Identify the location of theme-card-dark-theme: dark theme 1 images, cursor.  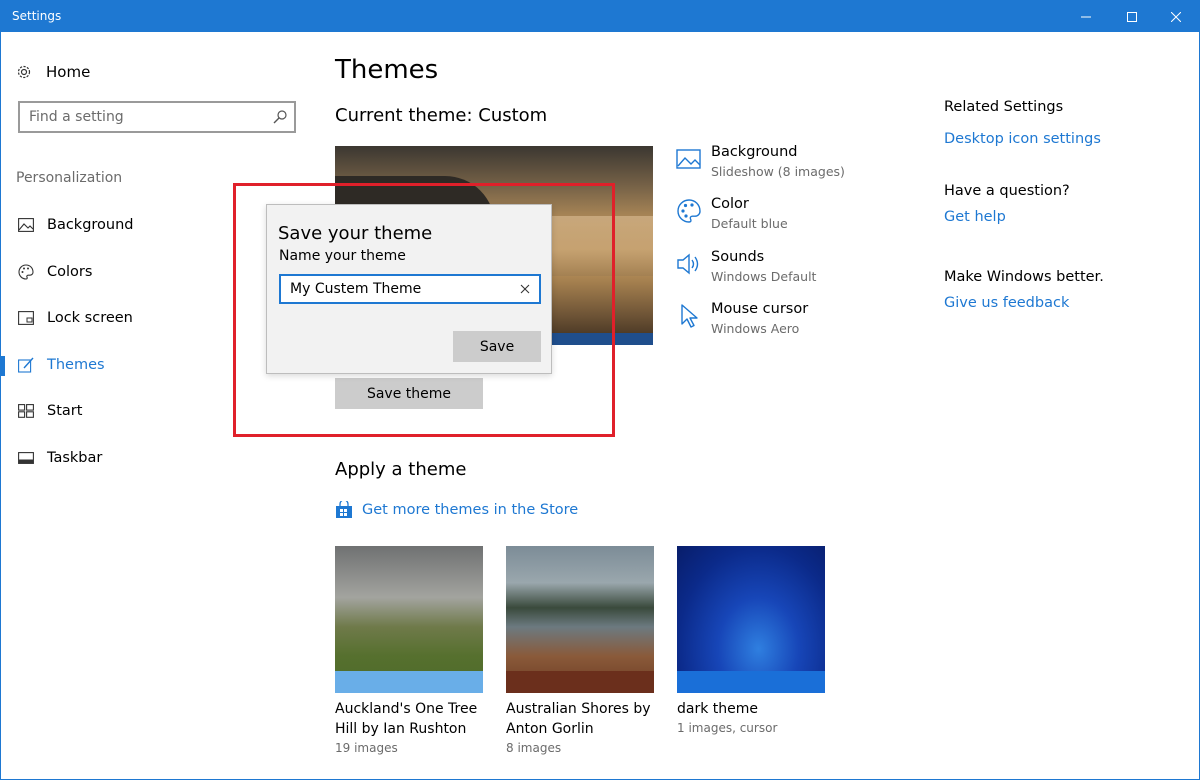
(751, 640).